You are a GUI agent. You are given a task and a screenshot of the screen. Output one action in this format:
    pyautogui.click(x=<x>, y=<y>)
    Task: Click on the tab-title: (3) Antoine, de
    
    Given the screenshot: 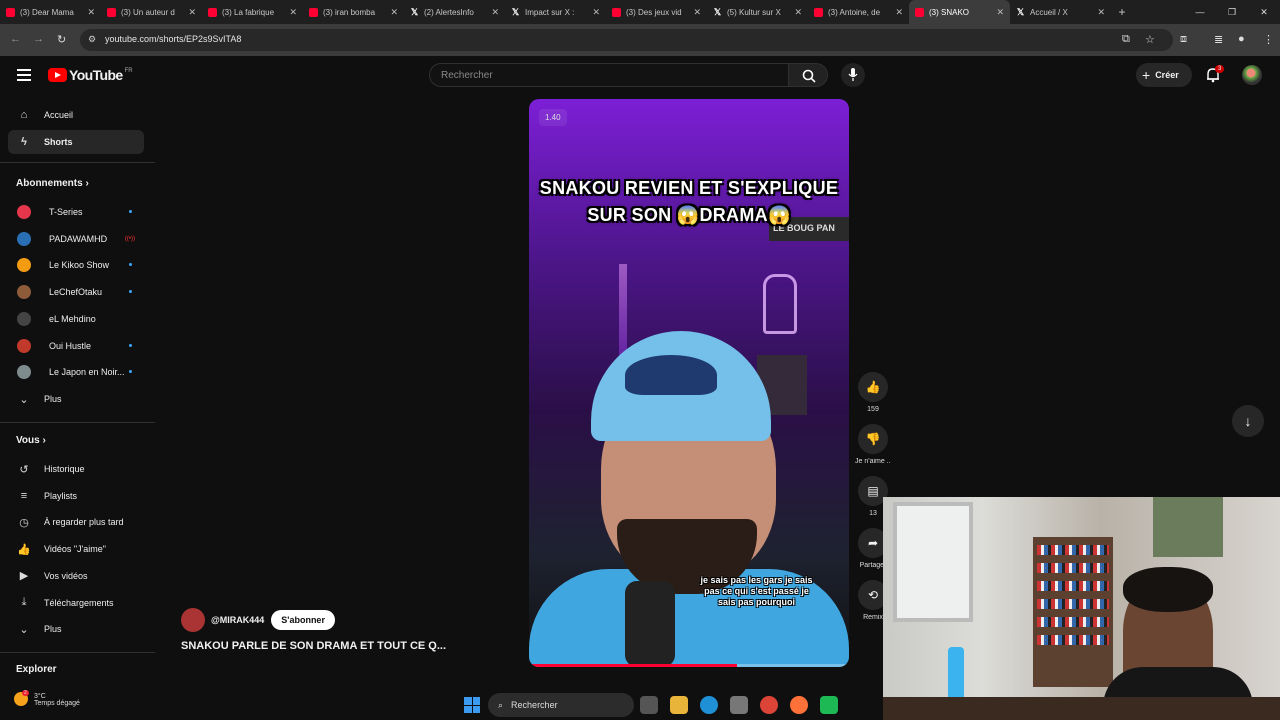 What is the action you would take?
    pyautogui.click(x=854, y=12)
    